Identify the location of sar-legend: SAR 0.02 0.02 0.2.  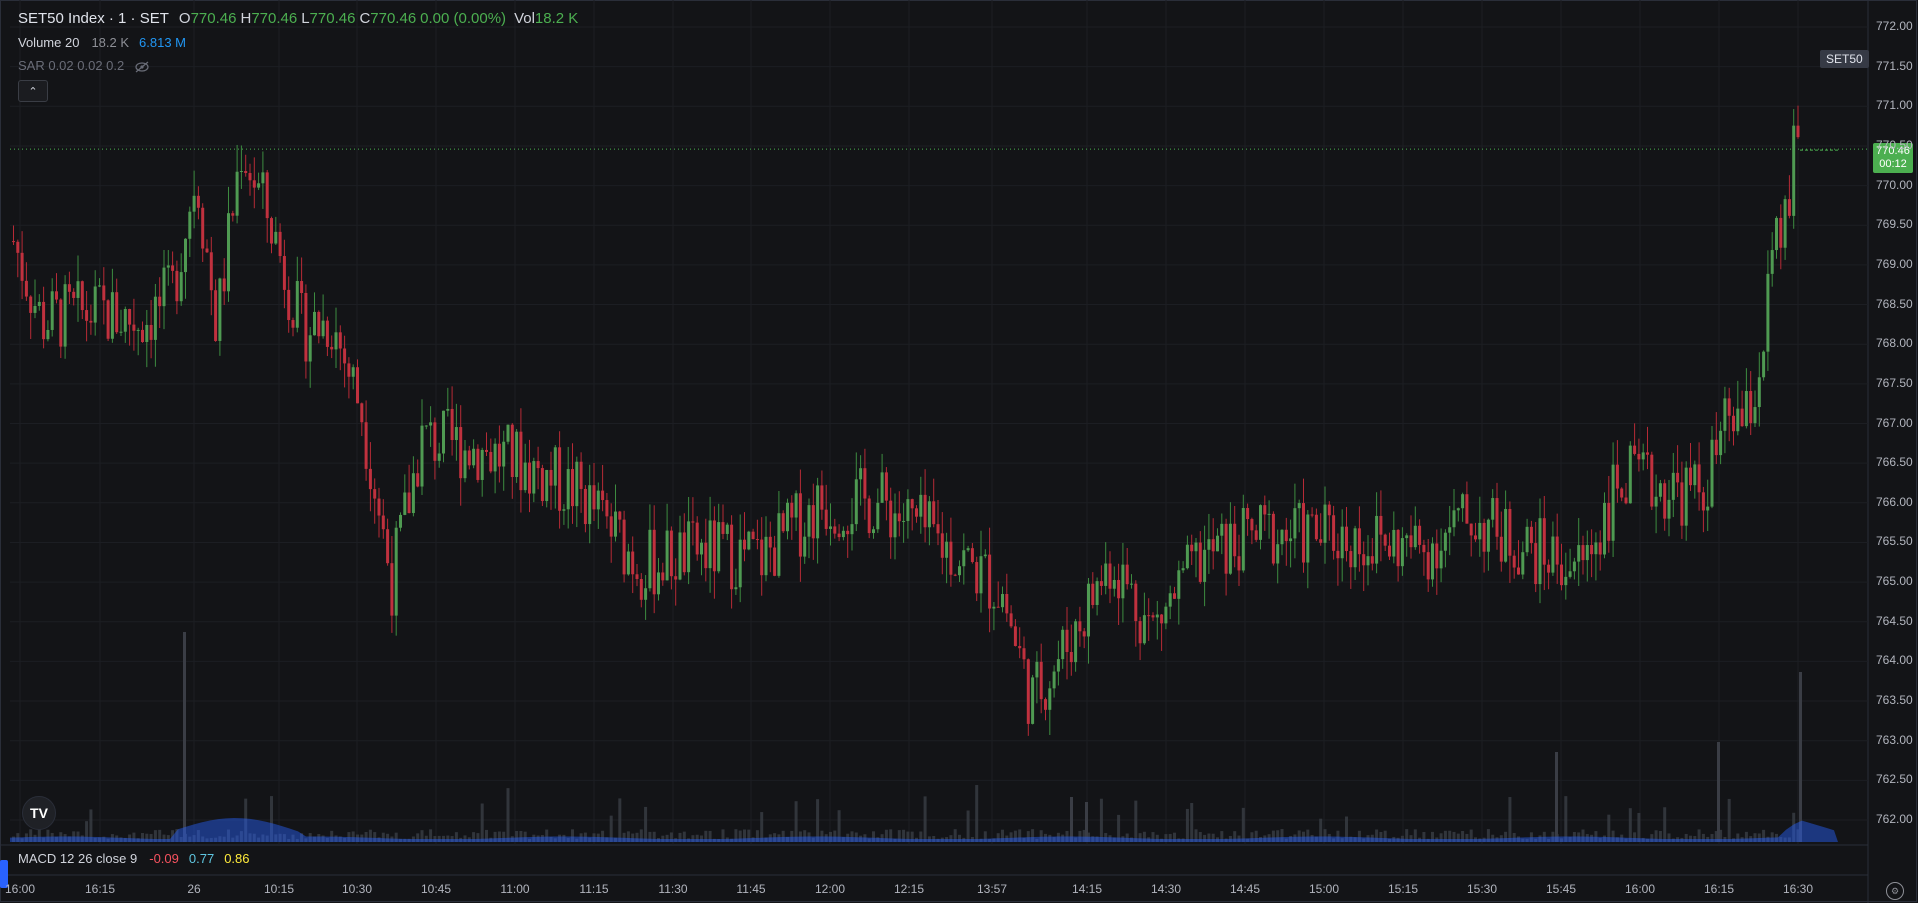
(84, 65).